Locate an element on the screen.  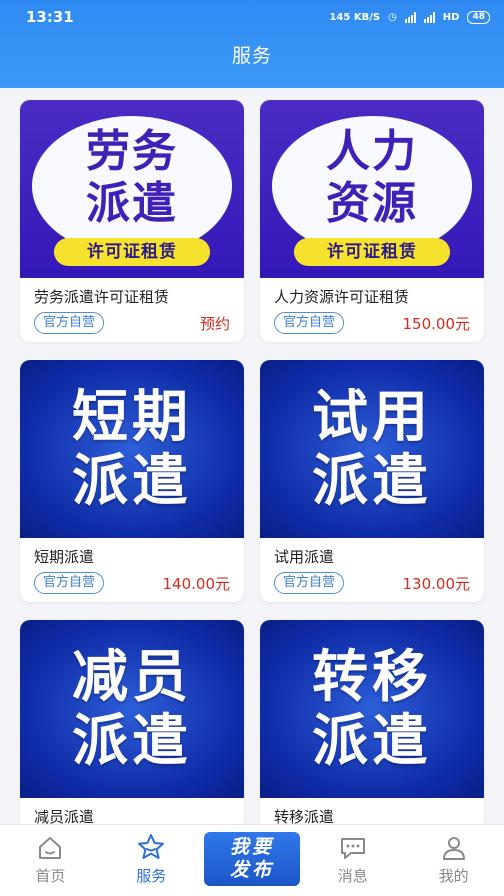
publish-button: 我要 发布 is located at coordinates (252, 859).